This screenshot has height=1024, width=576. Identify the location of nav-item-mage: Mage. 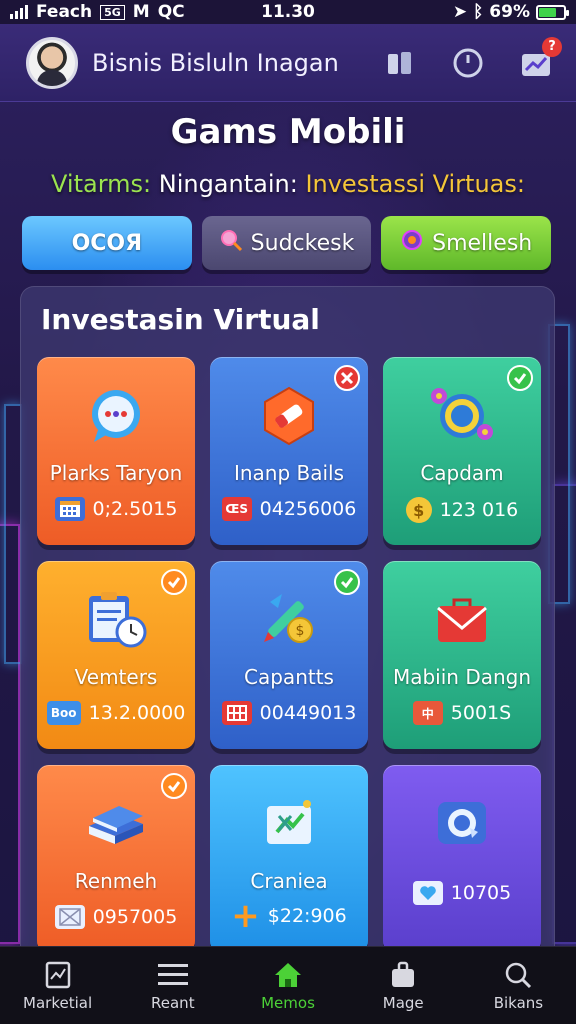
(403, 985).